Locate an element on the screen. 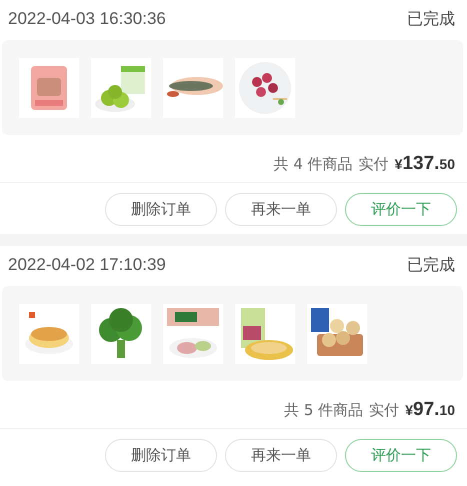 This screenshot has width=467, height=486. order-time: 2022-04-02 17:10:39 is located at coordinates (87, 265).